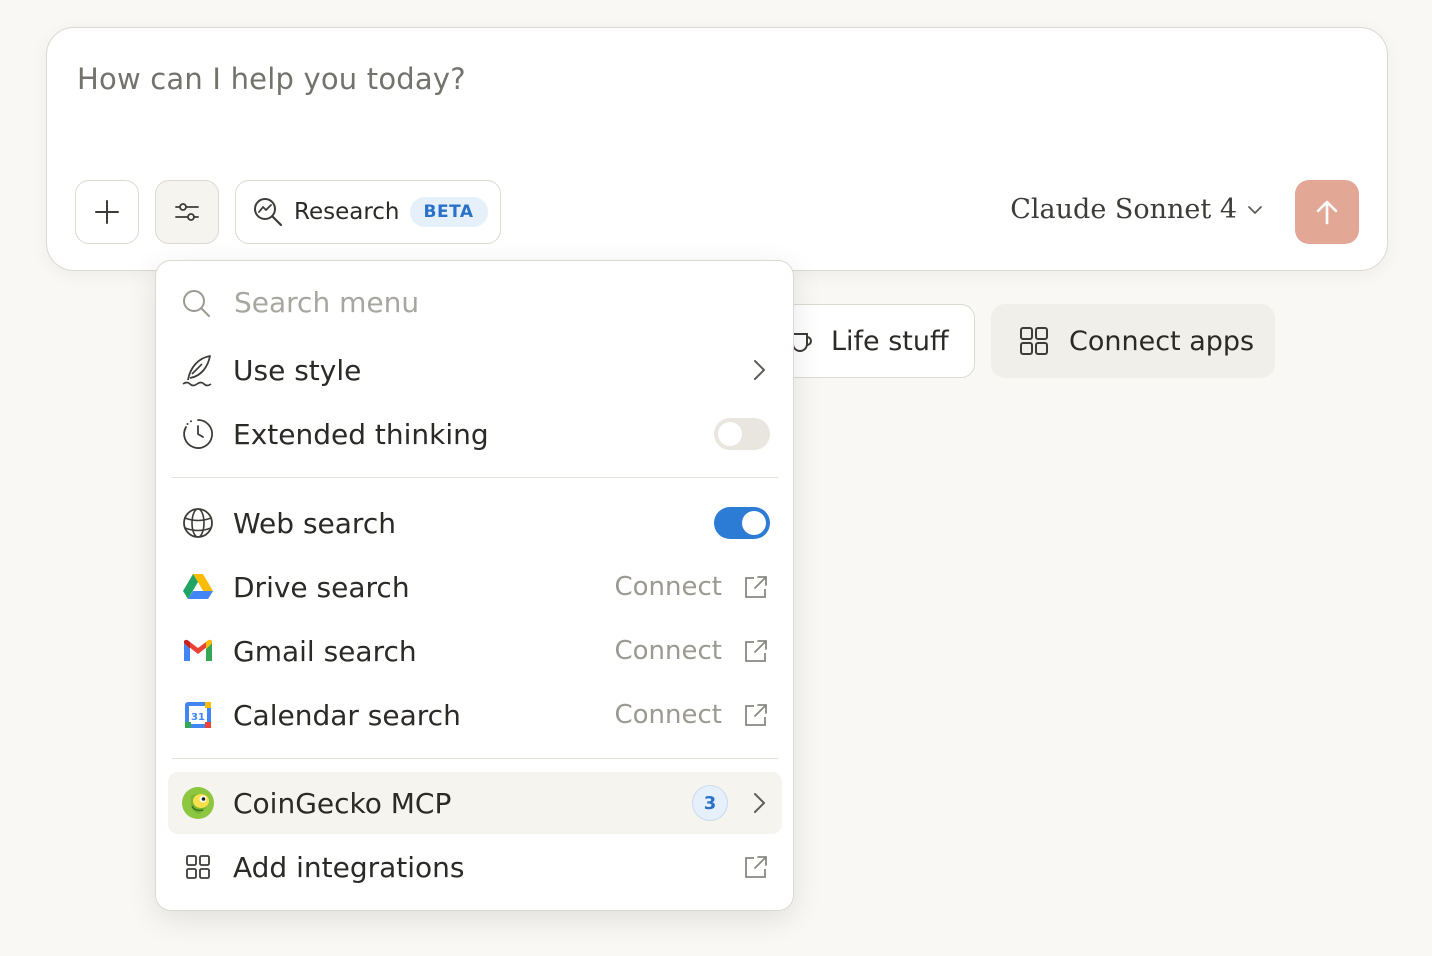  I want to click on menu-item-label: Web search, so click(314, 523).